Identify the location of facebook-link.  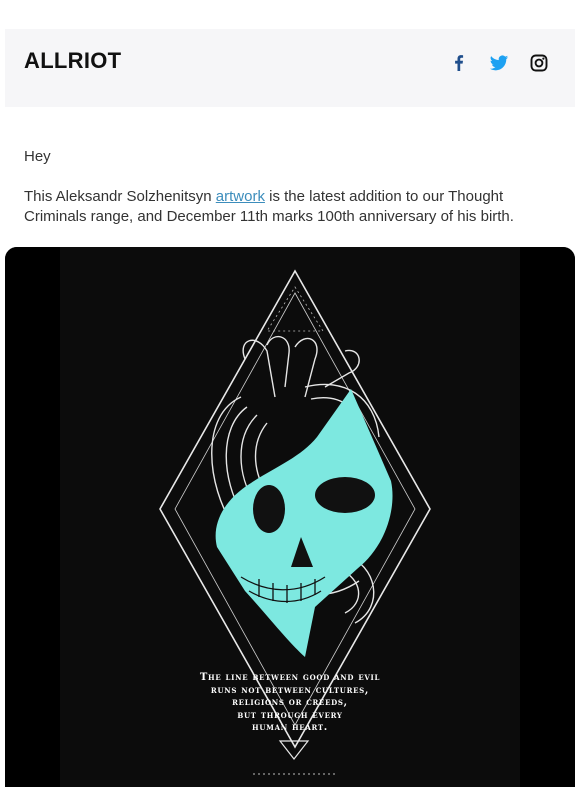
(459, 63).